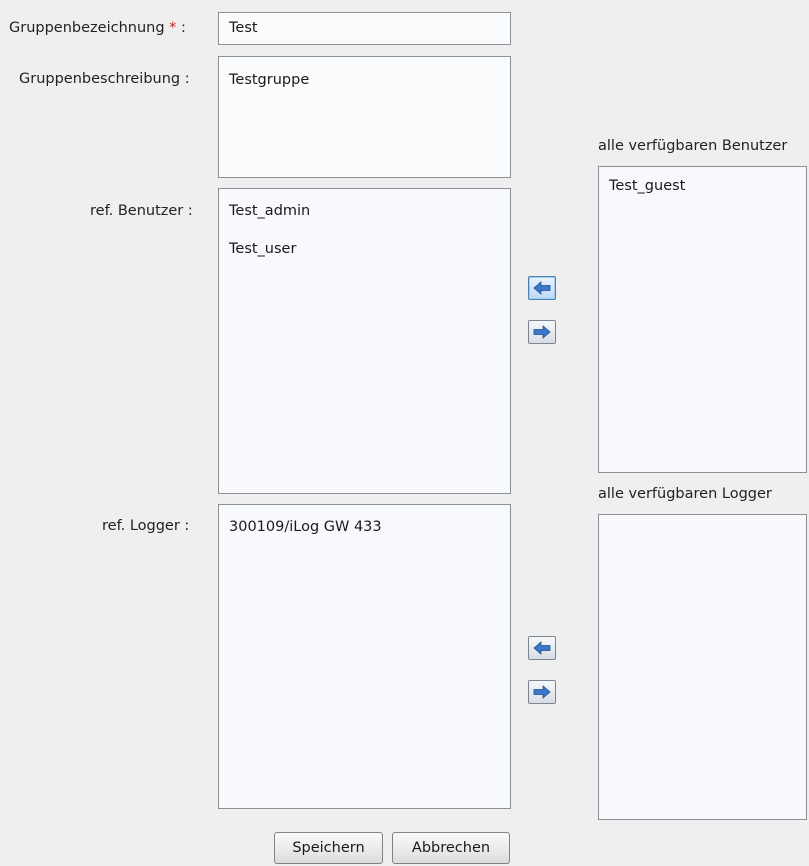 This screenshot has height=866, width=809. Describe the element at coordinates (364, 117) in the screenshot. I see `group-description-textarea: Testgruppe` at that location.